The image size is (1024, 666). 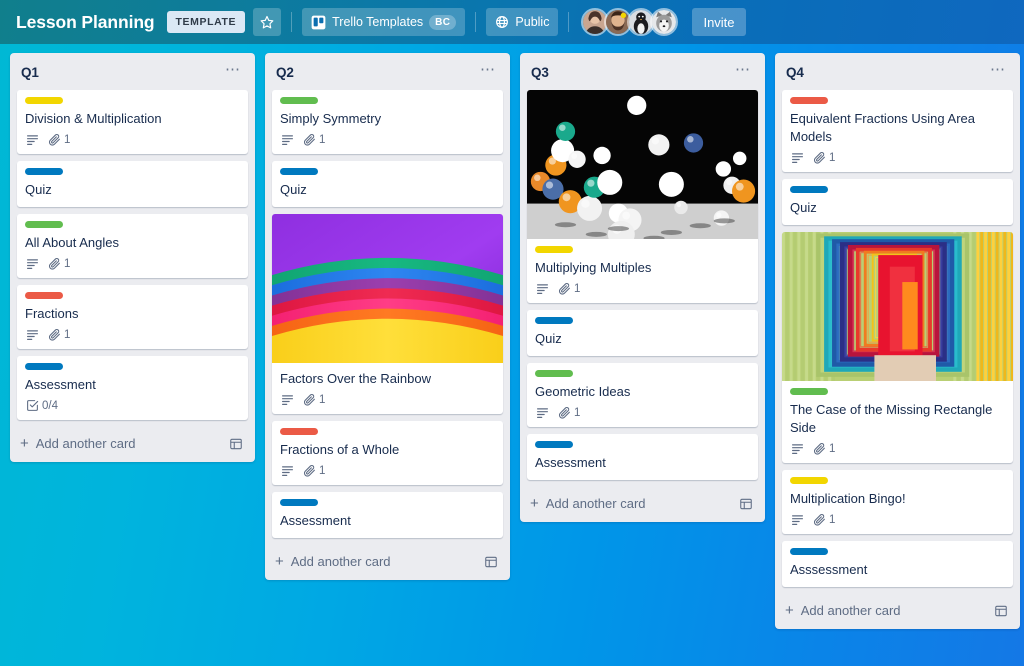 I want to click on list-title: Q2, so click(x=285, y=72).